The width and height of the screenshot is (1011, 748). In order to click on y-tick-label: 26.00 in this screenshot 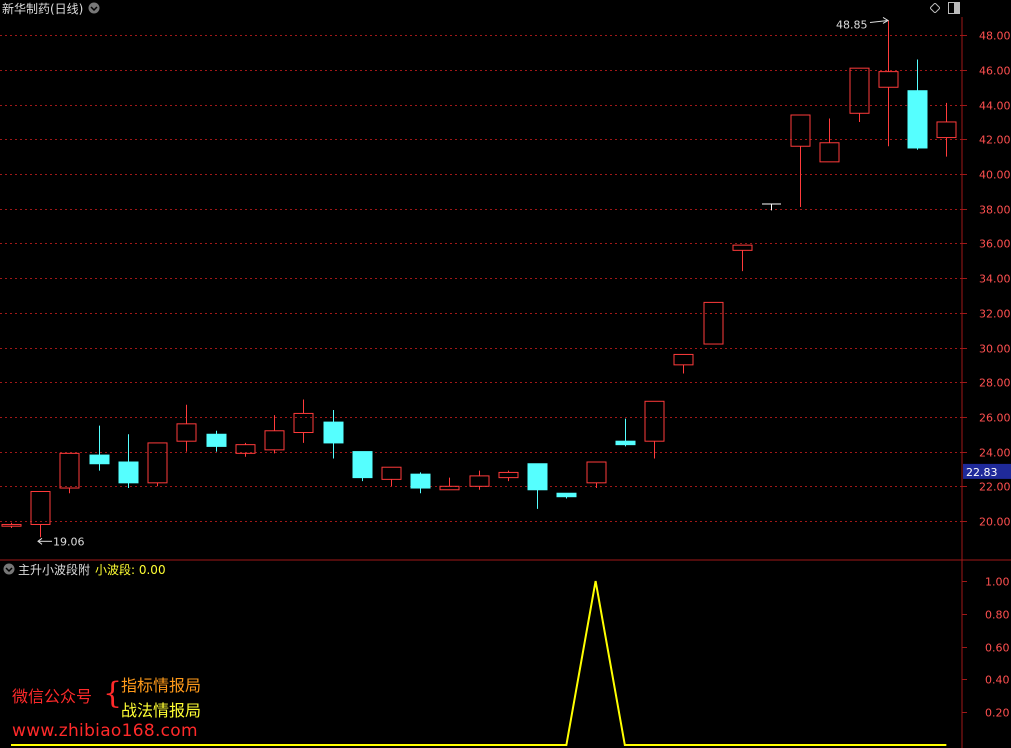, I will do `click(995, 418)`.